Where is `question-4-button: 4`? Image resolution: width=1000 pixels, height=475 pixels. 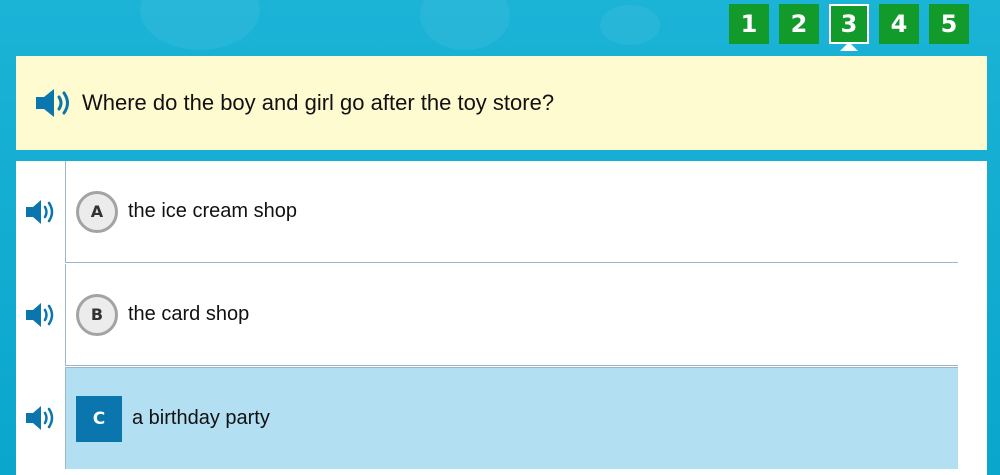
question-4-button: 4 is located at coordinates (899, 24).